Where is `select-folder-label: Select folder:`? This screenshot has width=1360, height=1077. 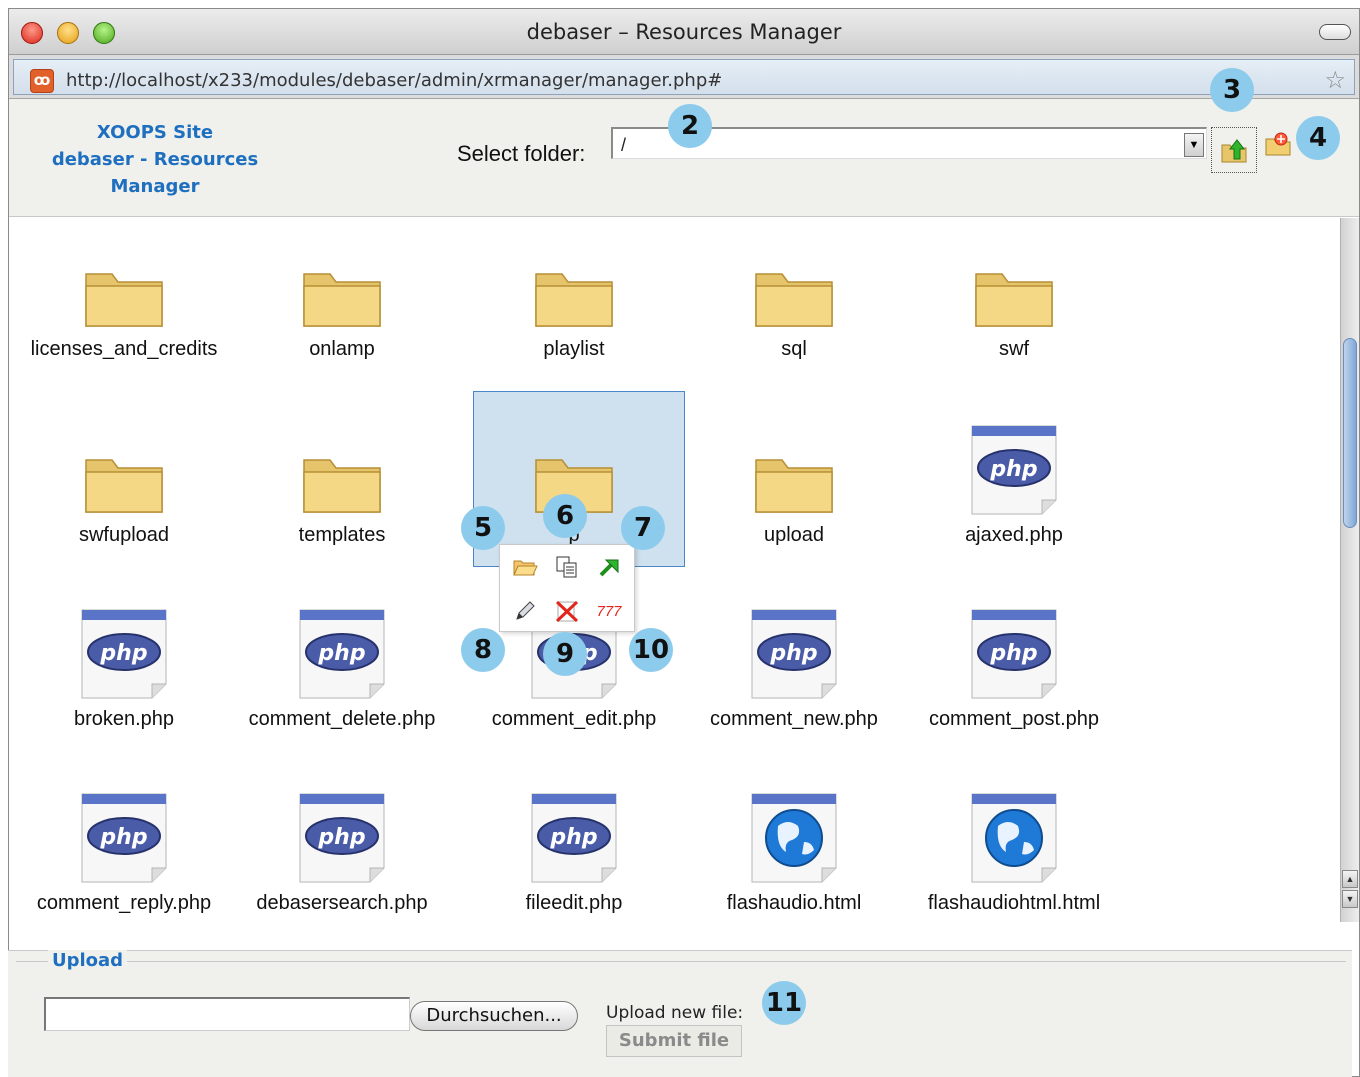 select-folder-label: Select folder: is located at coordinates (521, 153).